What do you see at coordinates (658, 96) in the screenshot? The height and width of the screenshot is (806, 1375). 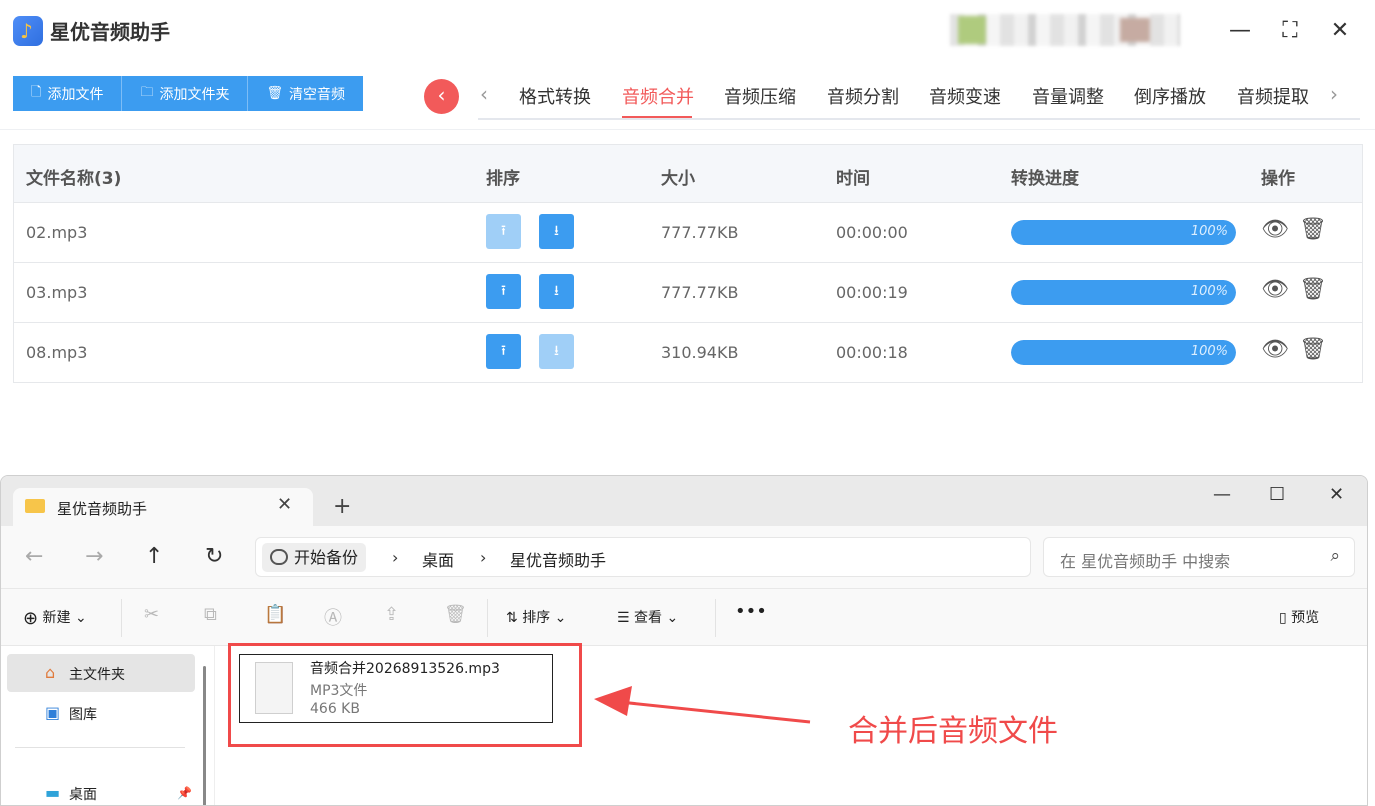 I see `tab-audio-merge: 音频合并` at bounding box center [658, 96].